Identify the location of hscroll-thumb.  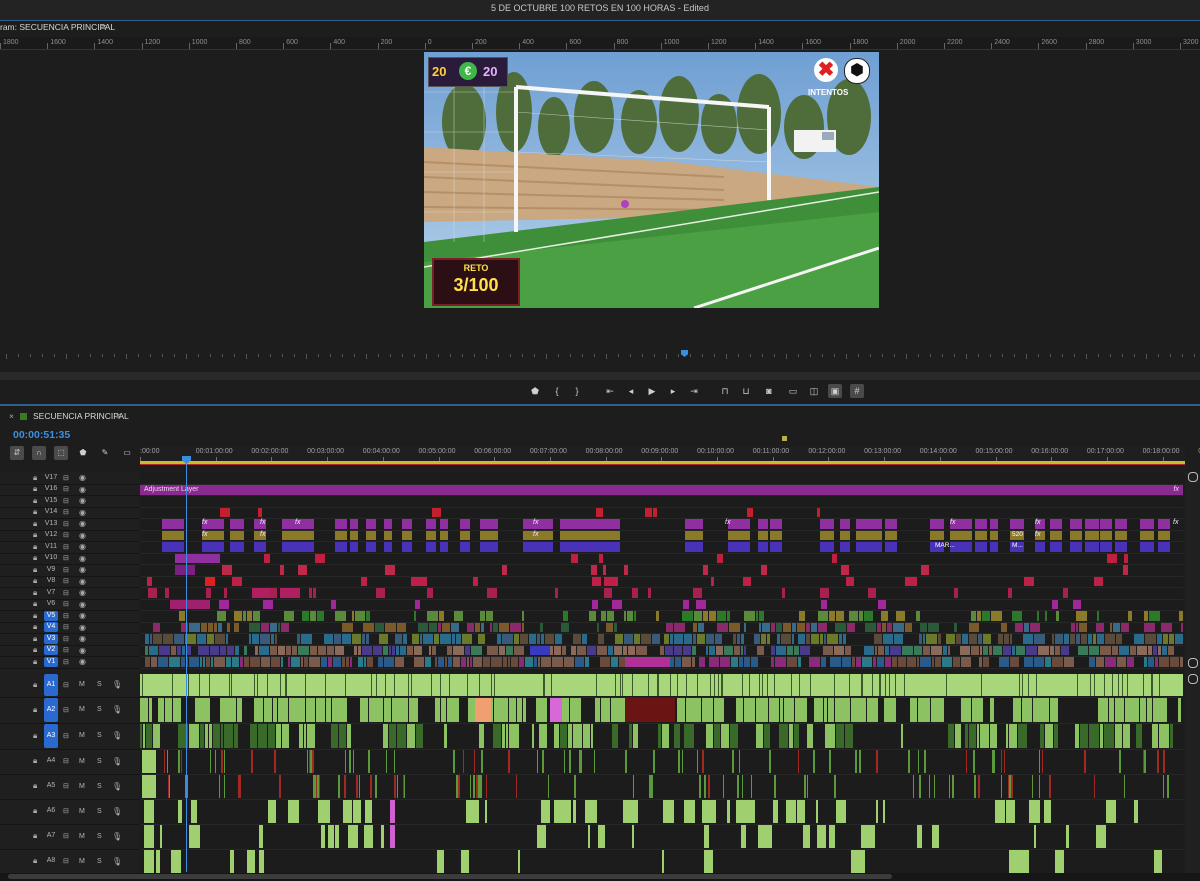
(450, 876).